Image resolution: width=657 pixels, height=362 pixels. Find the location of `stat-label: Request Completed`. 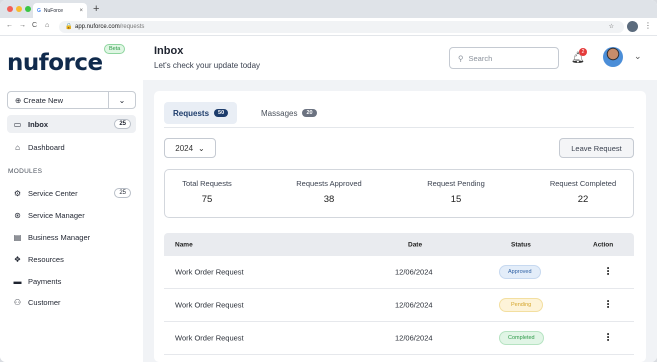

stat-label: Request Completed is located at coordinates (583, 183).